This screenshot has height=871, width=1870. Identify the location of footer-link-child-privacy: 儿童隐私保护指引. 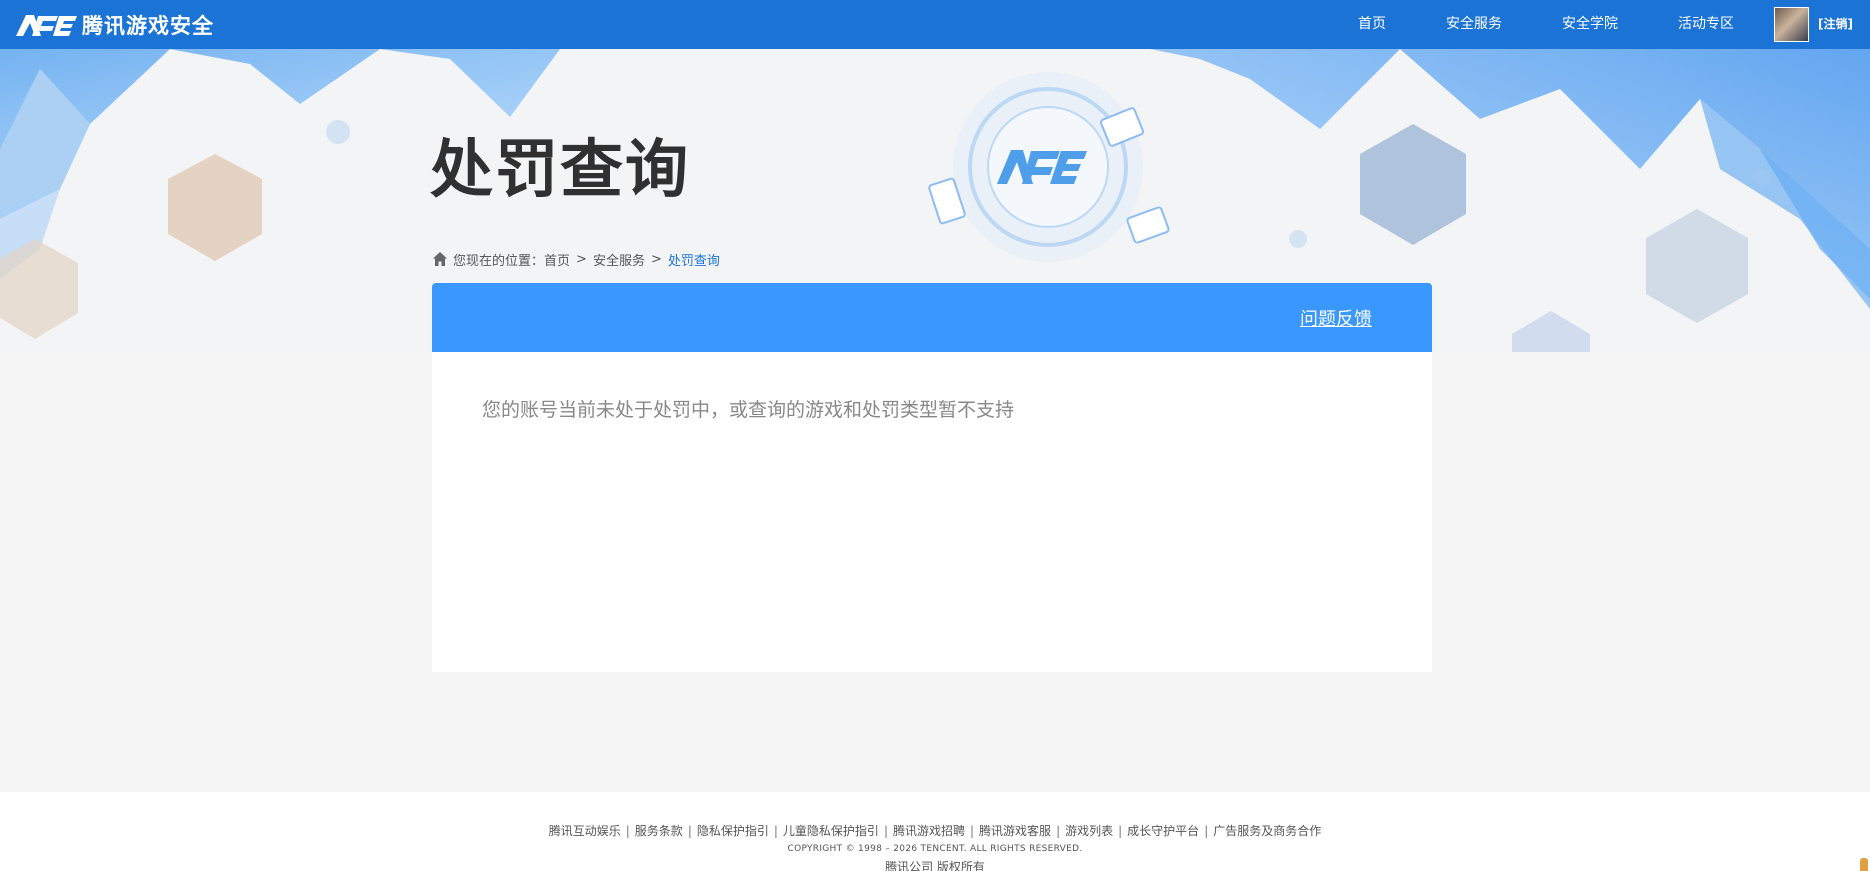
(831, 831).